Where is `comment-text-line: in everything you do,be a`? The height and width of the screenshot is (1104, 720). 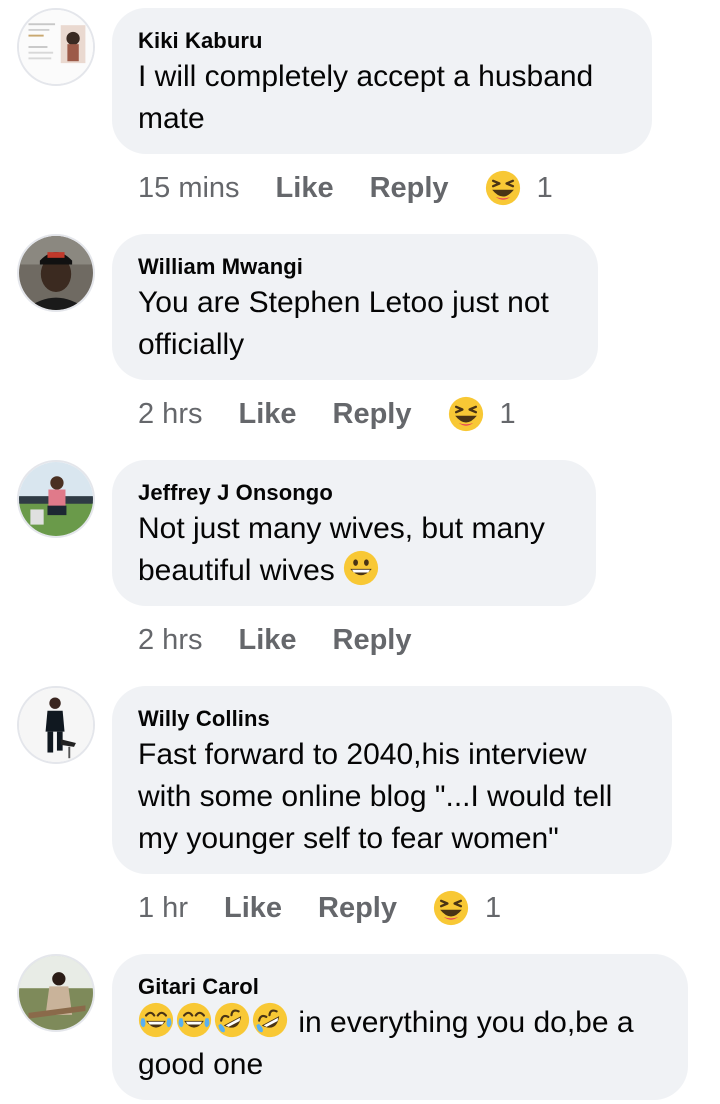 comment-text-line: in everything you do,be a is located at coordinates (400, 1023).